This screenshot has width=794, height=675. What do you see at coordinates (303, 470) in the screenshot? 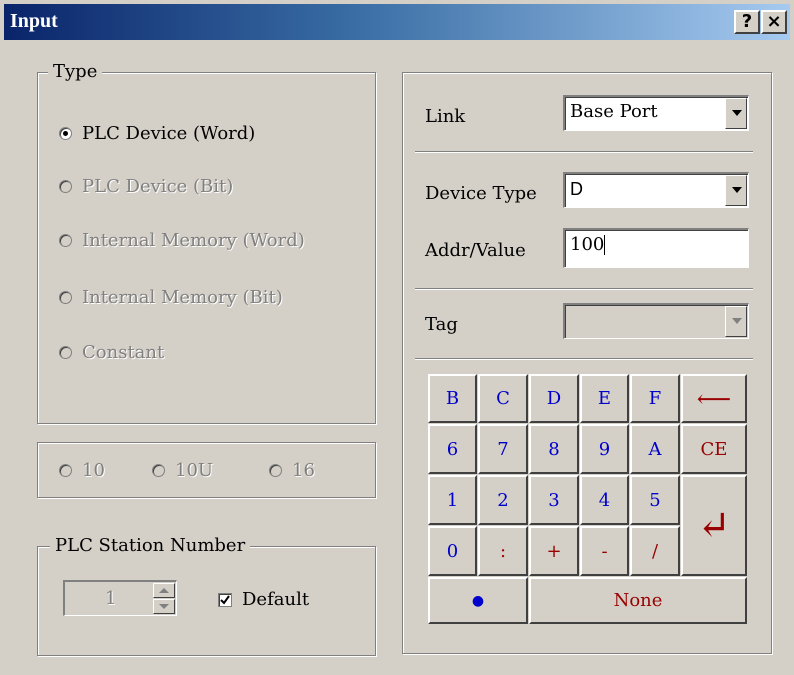
I see `radio-label: 16` at bounding box center [303, 470].